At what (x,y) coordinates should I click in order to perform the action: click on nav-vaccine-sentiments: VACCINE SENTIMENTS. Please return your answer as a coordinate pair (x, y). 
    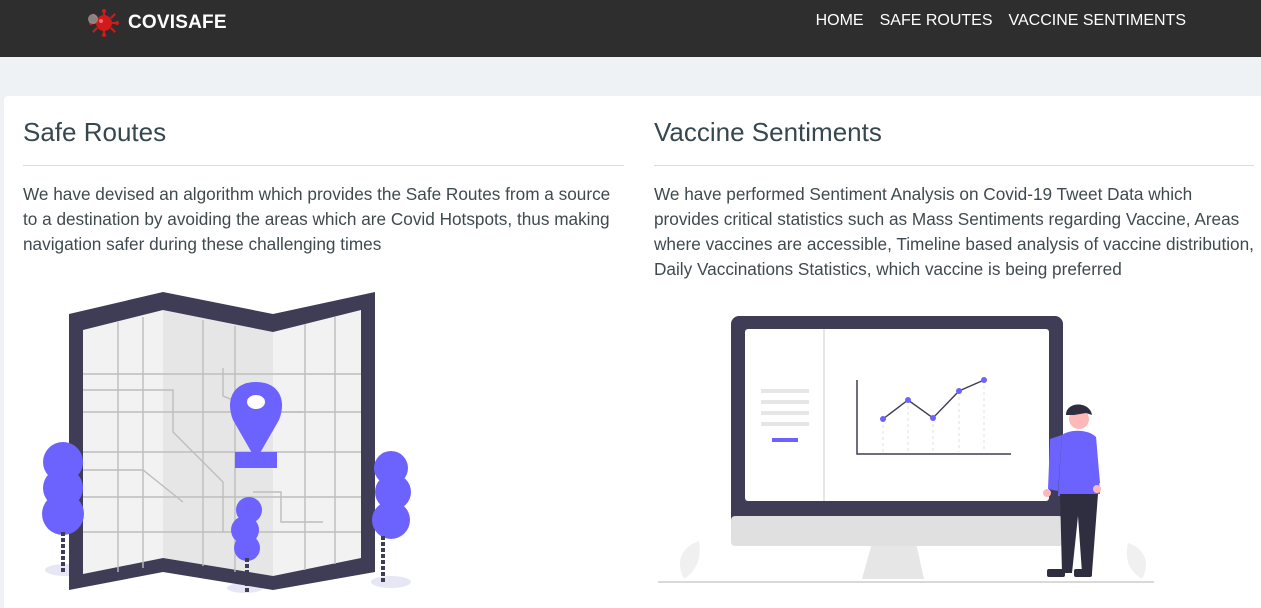
    Looking at the image, I should click on (1098, 21).